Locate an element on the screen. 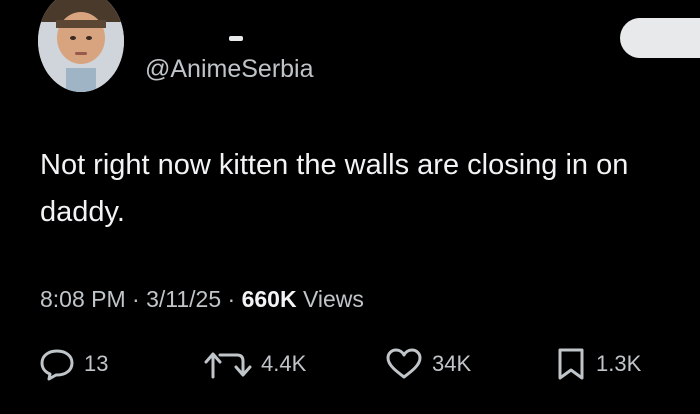  views-label: Views is located at coordinates (333, 299).